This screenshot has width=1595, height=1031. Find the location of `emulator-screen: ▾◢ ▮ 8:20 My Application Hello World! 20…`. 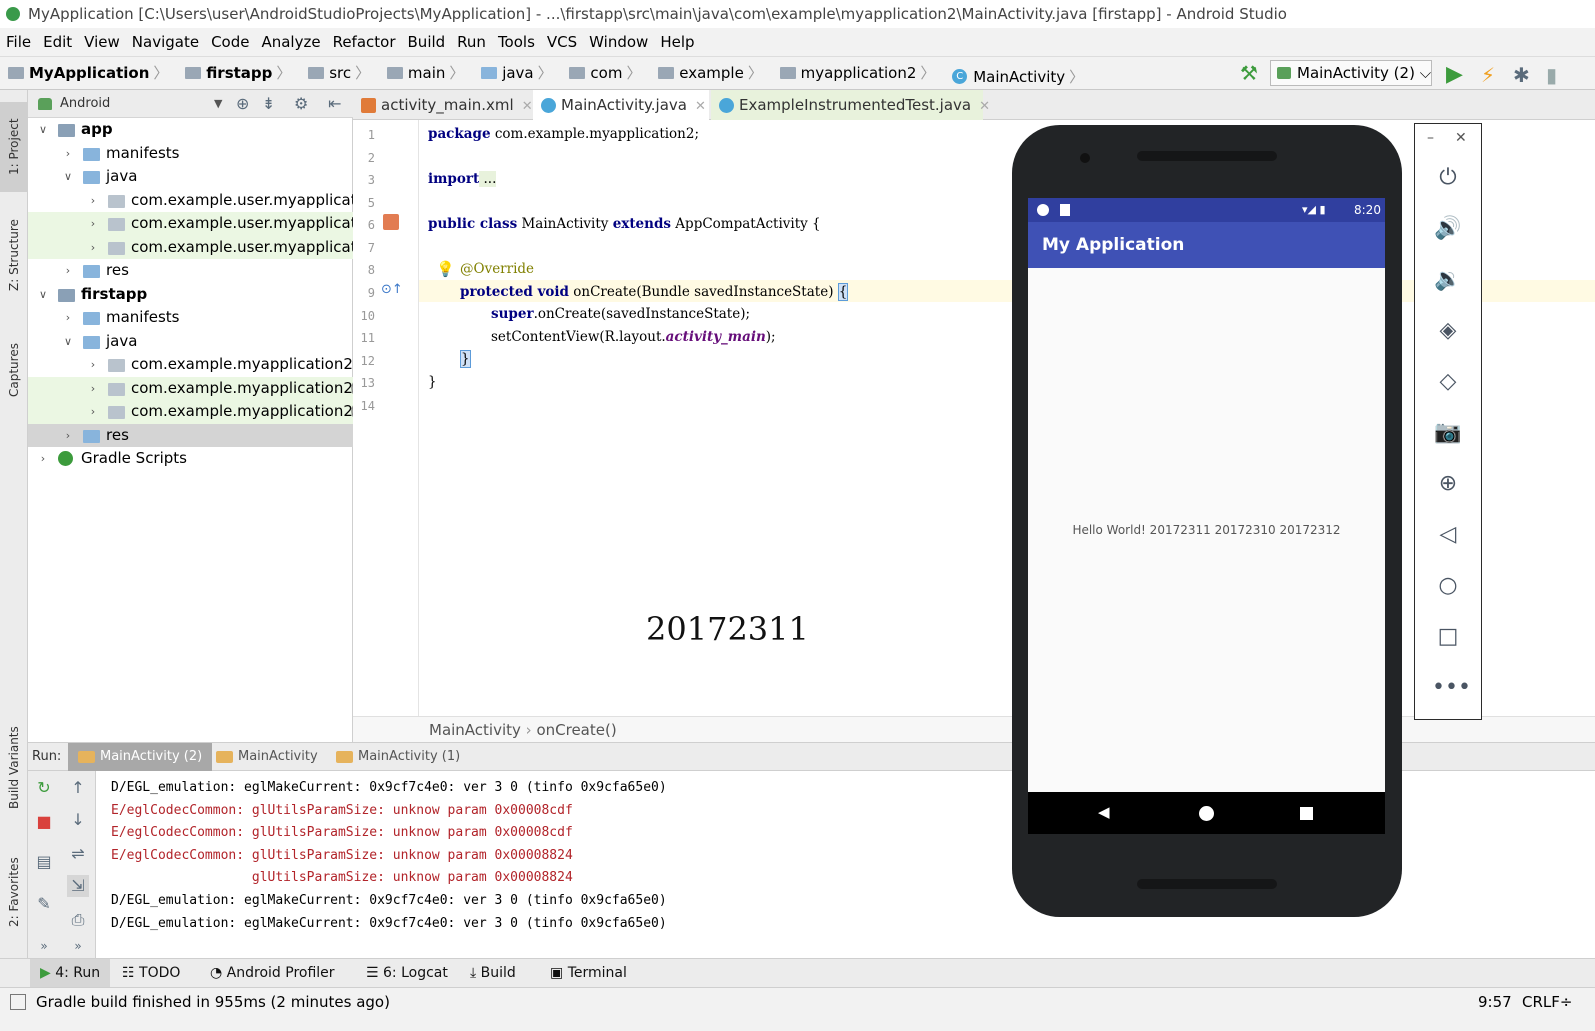

emulator-screen: ▾◢ ▮ 8:20 My Application Hello World! 20… is located at coordinates (1206, 516).